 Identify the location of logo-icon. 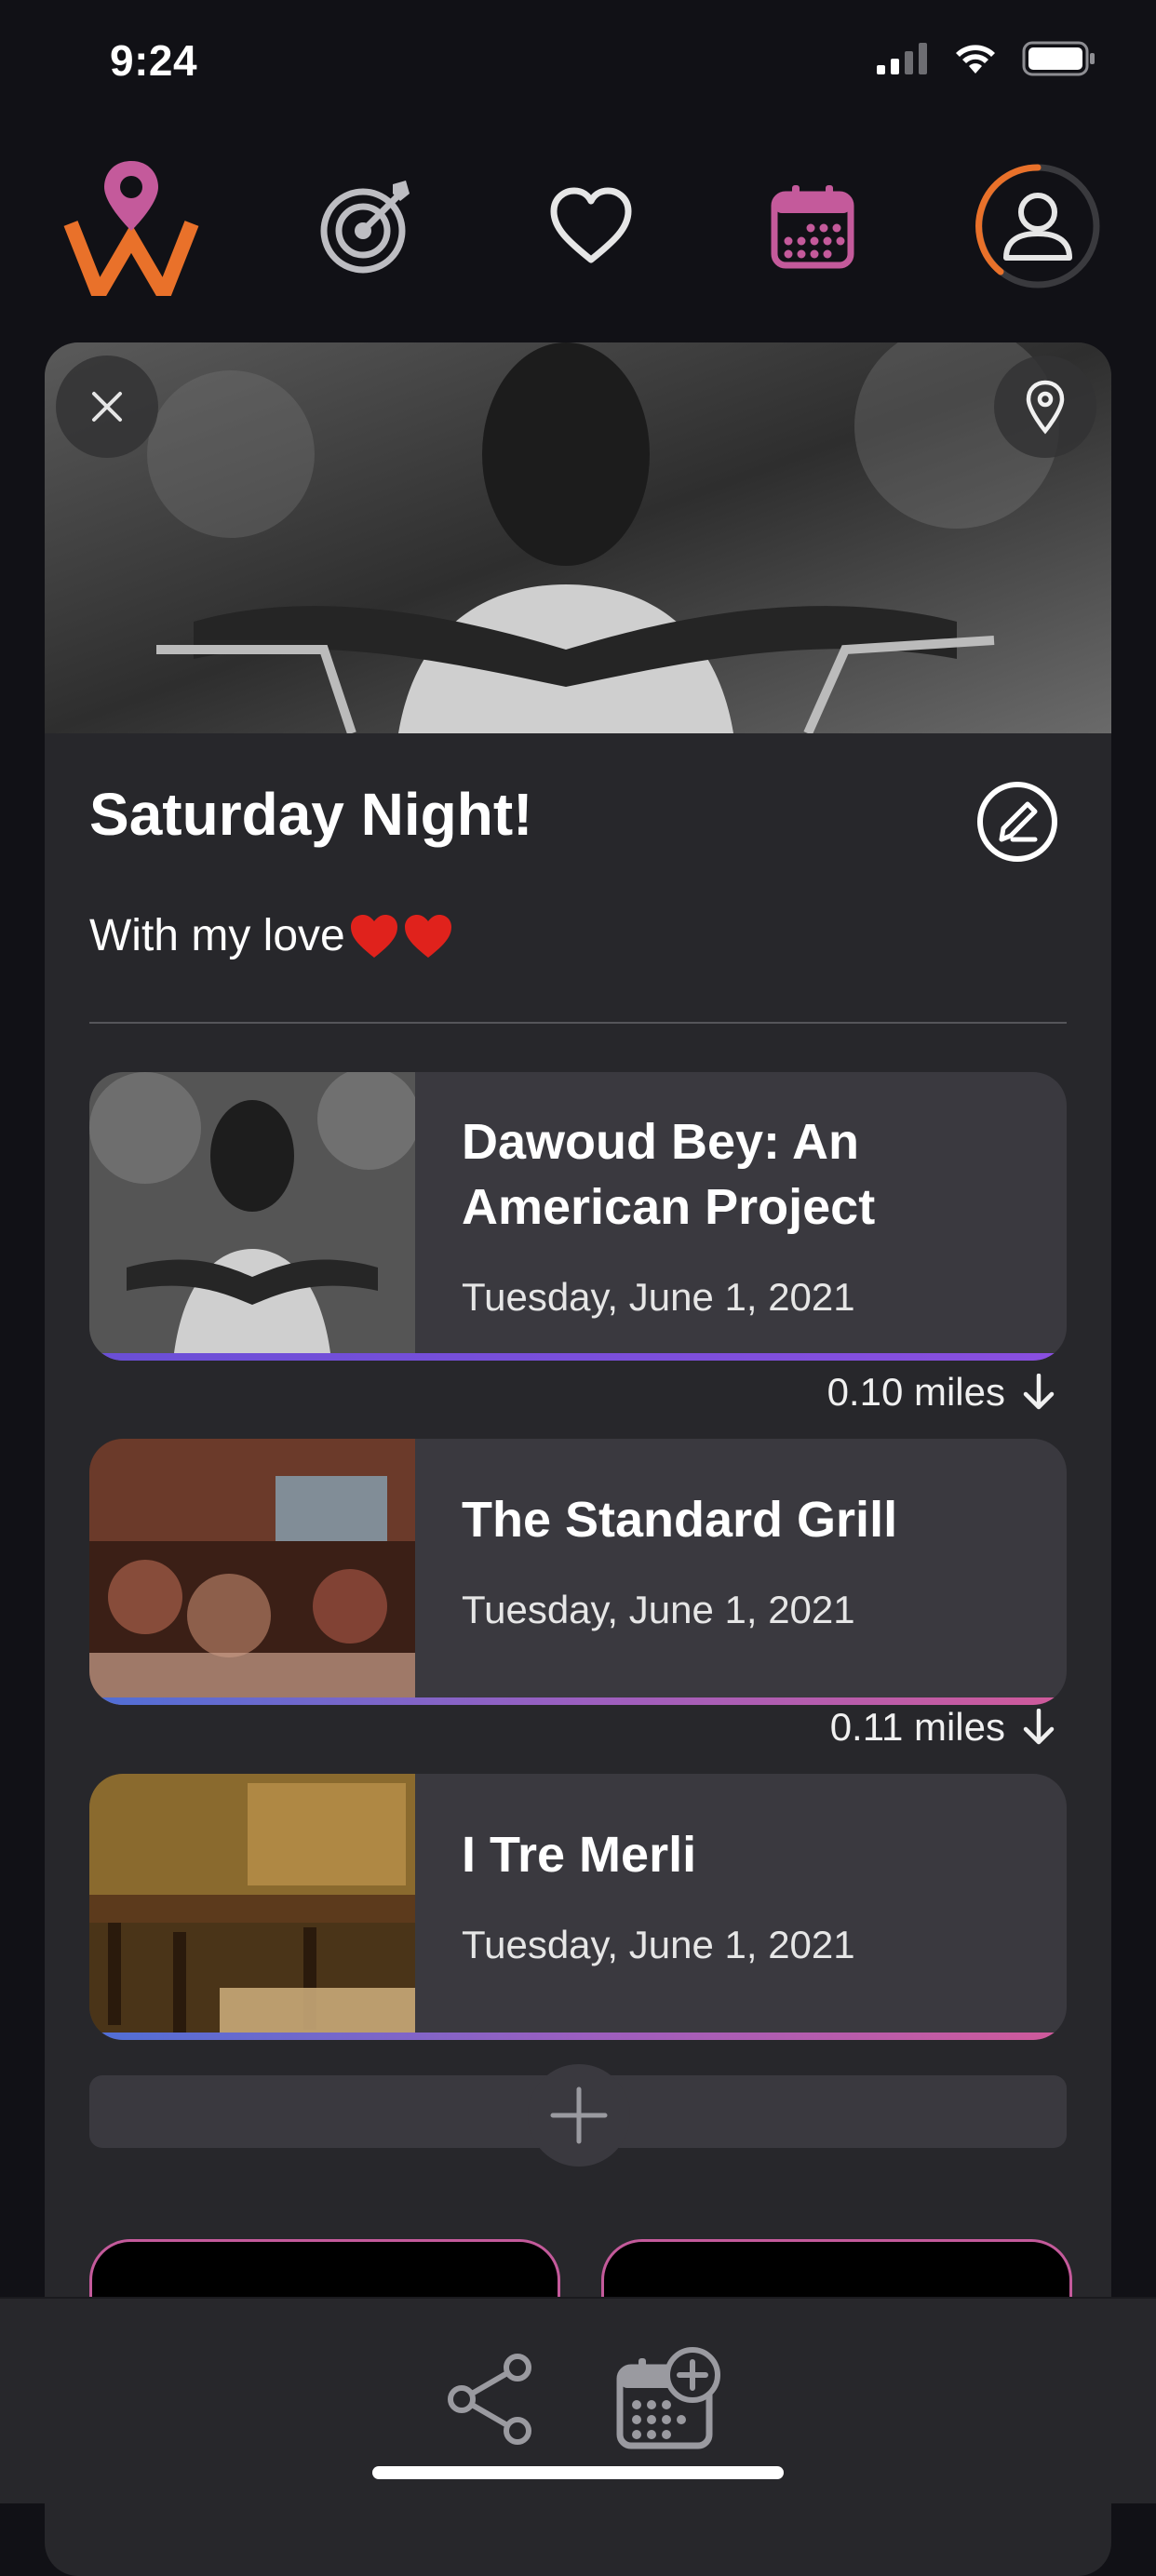
(131, 228).